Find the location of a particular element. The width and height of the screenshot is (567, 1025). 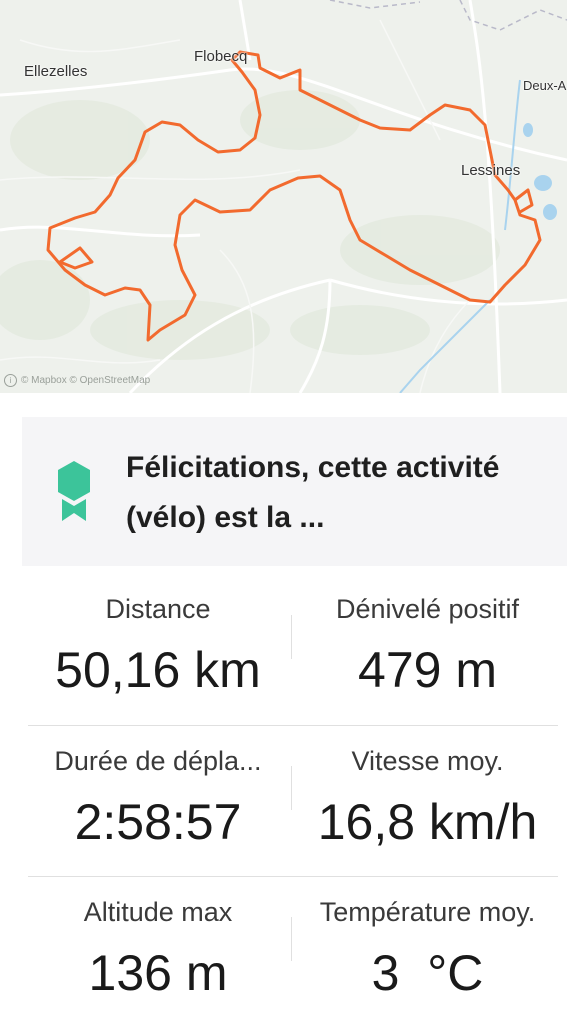

stat-value: 2:58:57 is located at coordinates (158, 822).